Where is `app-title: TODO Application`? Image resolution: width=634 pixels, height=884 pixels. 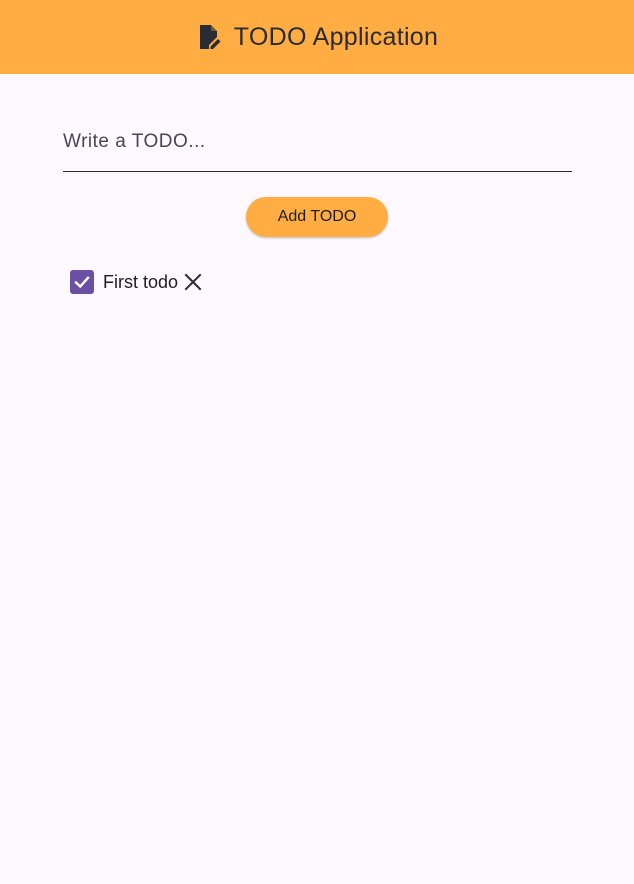
app-title: TODO Application is located at coordinates (336, 36).